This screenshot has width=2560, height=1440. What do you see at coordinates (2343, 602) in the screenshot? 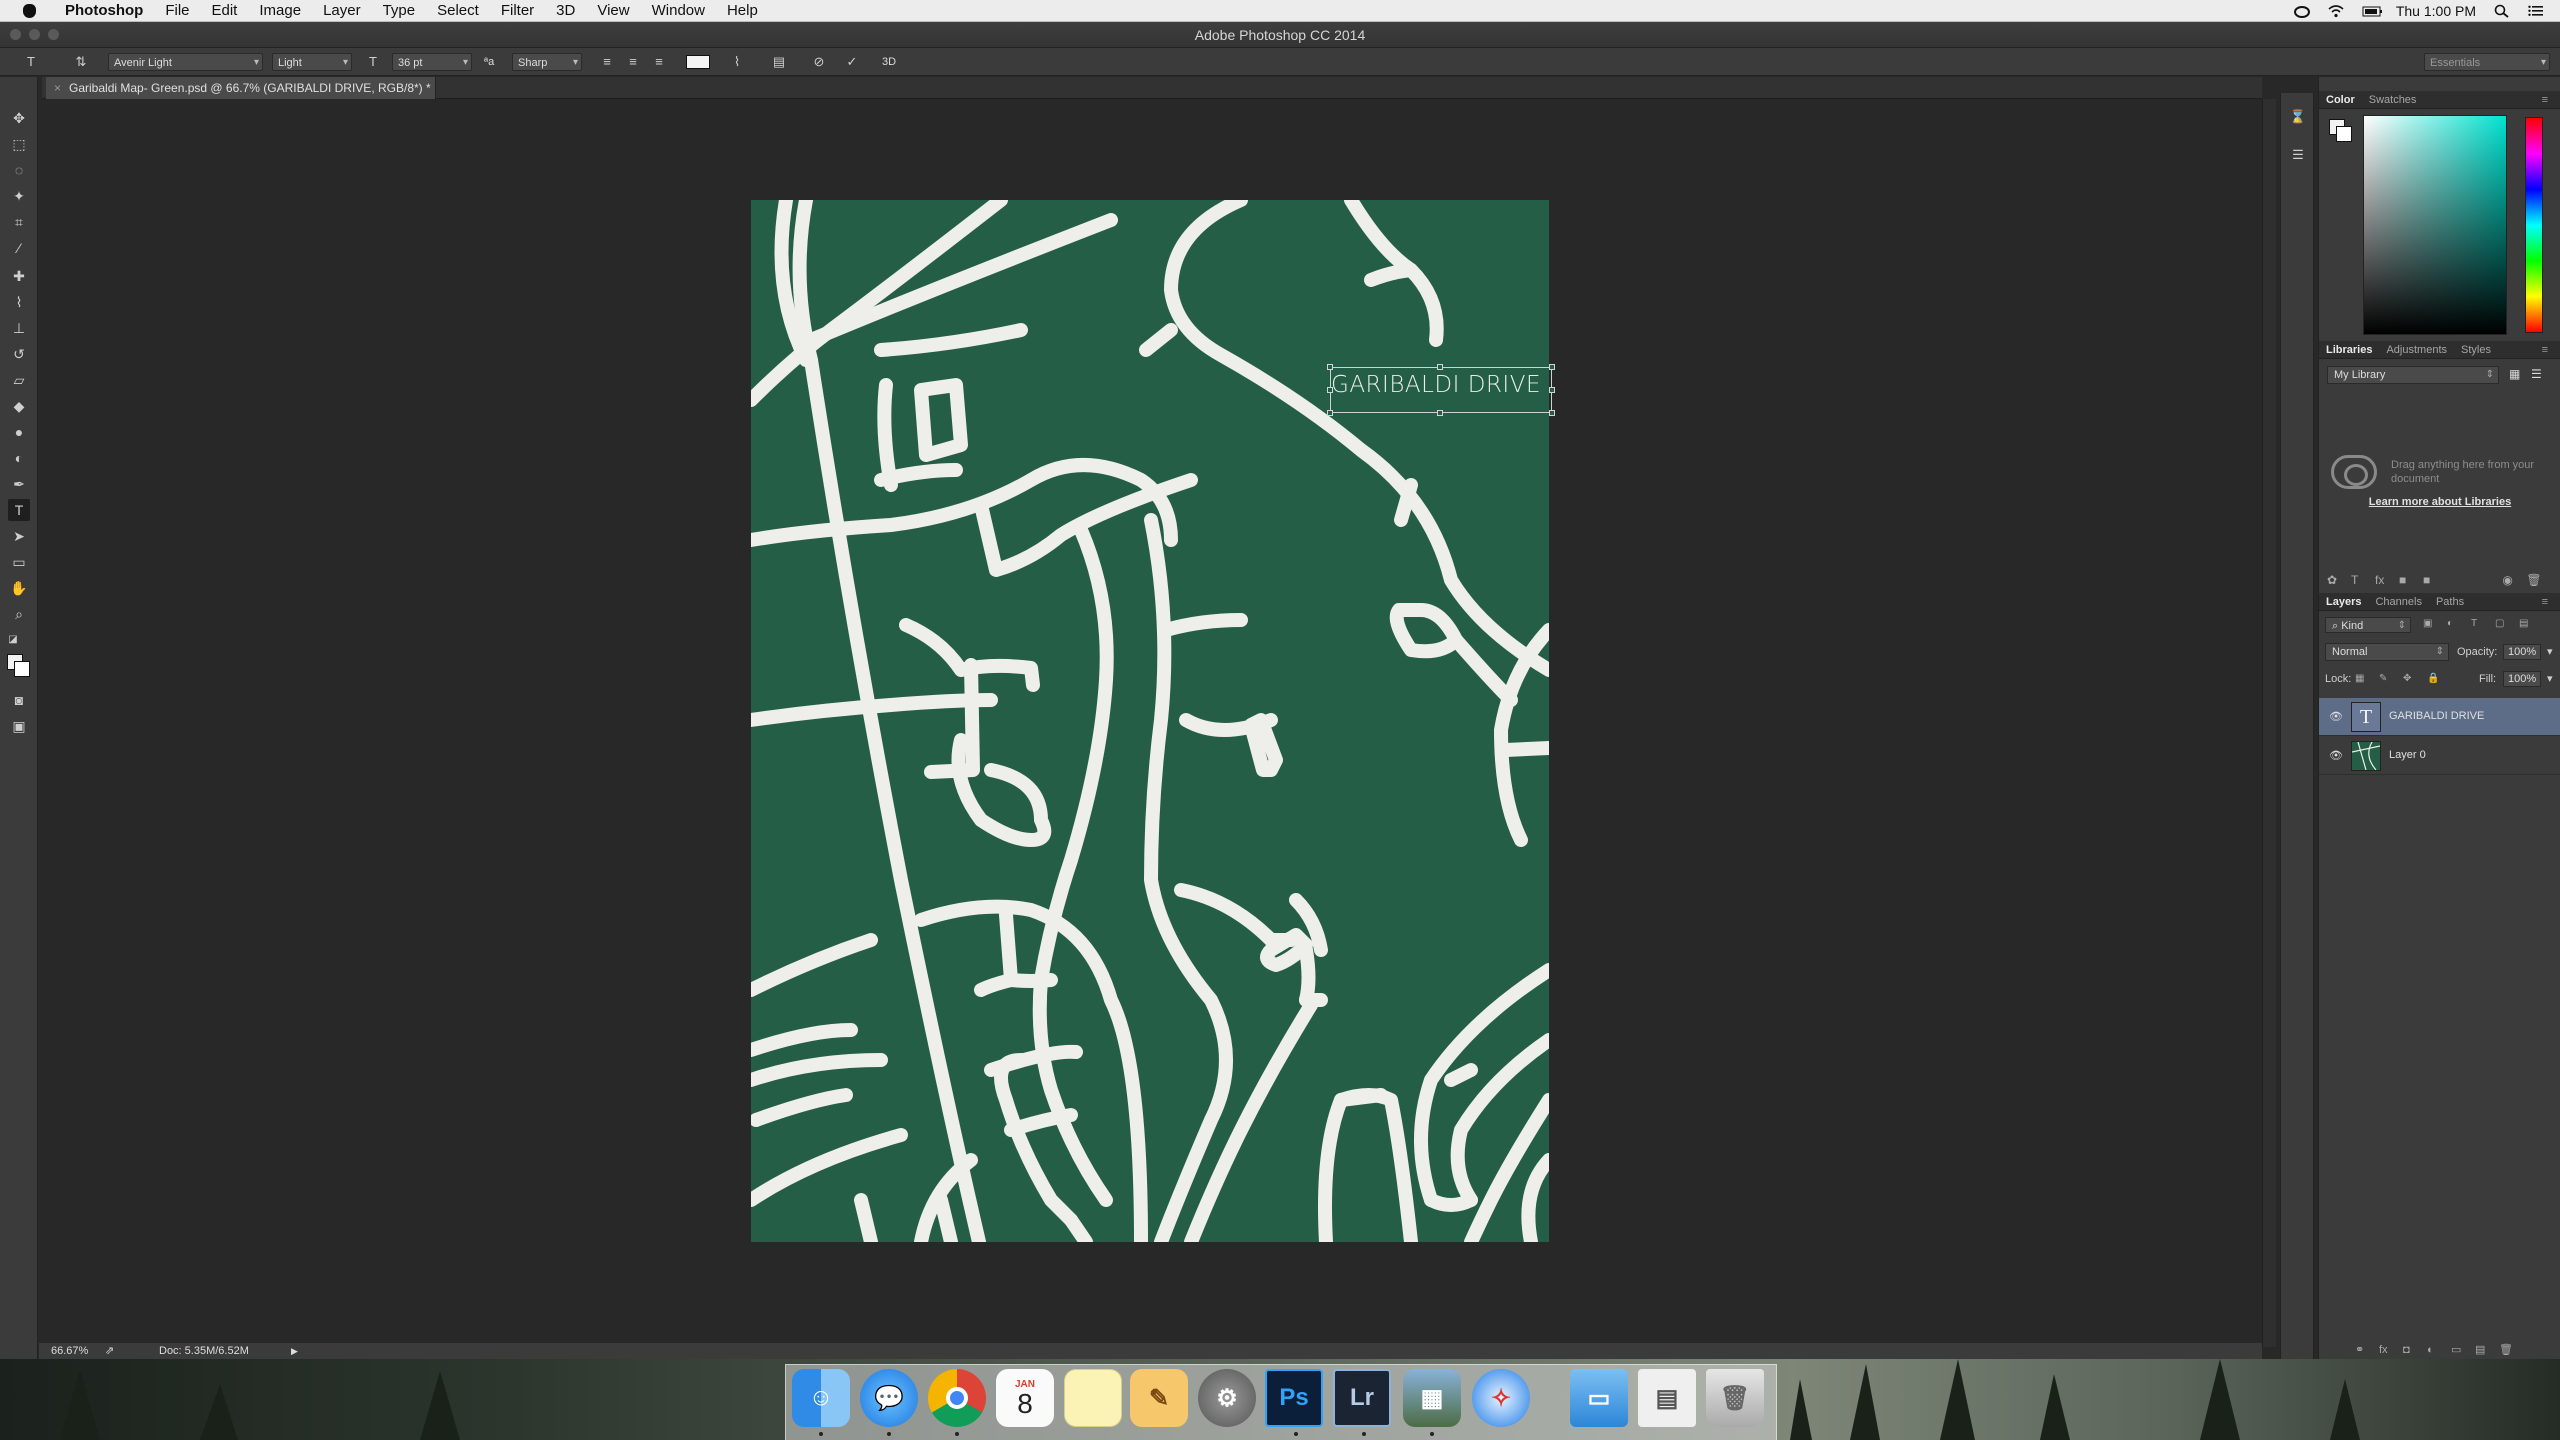
I see `tab-layers: Layers` at bounding box center [2343, 602].